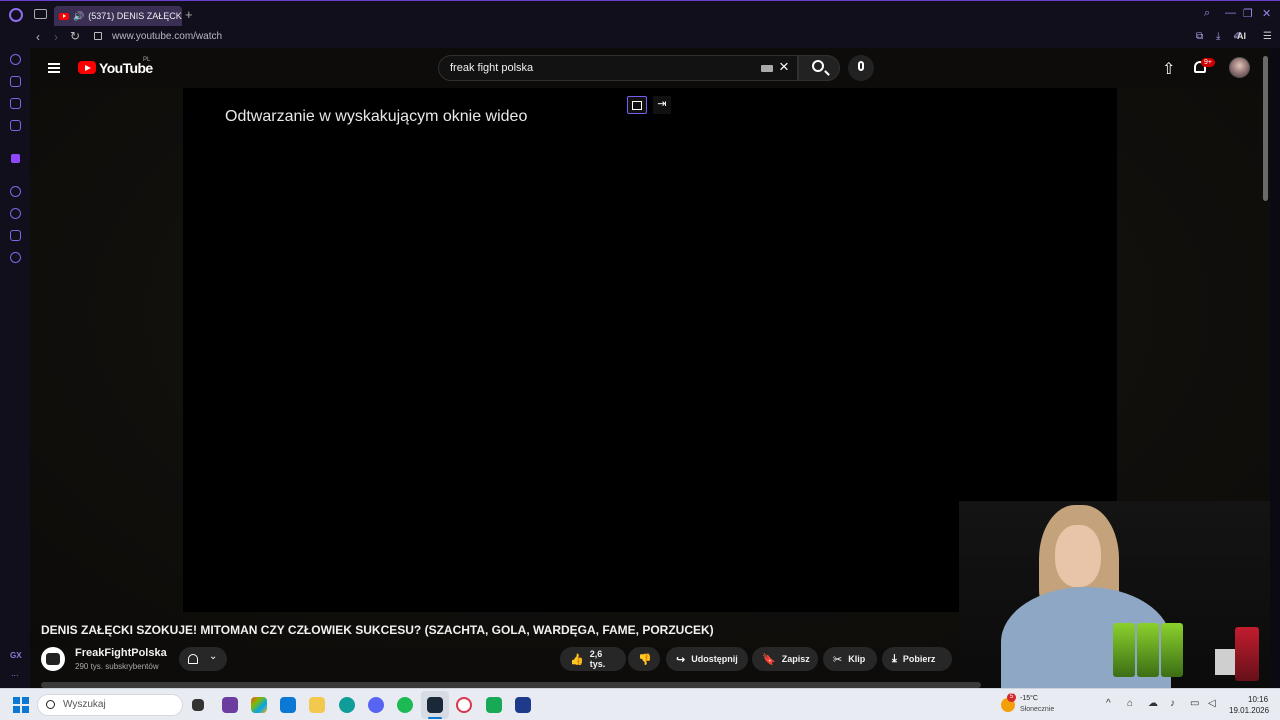 The height and width of the screenshot is (720, 1280). What do you see at coordinates (259, 705) in the screenshot?
I see `copilot-icon` at bounding box center [259, 705].